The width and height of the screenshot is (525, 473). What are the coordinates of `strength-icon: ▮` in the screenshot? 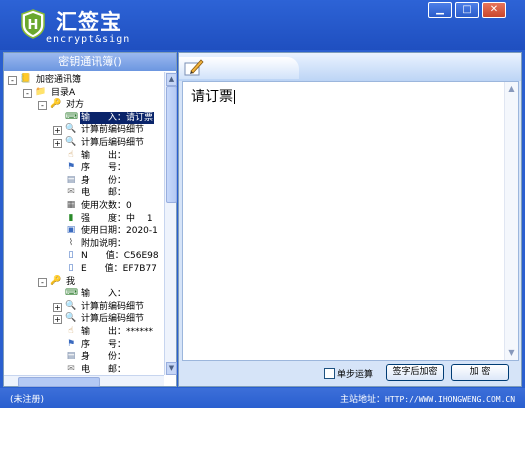 It's located at (71, 217).